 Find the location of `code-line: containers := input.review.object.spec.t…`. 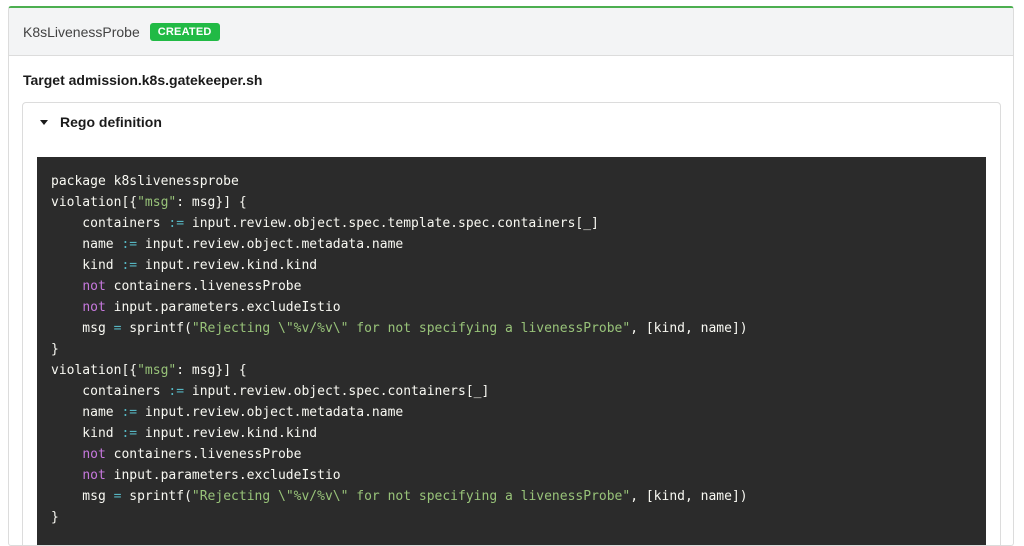

code-line: containers := input.review.object.spec.t… is located at coordinates (511, 223).